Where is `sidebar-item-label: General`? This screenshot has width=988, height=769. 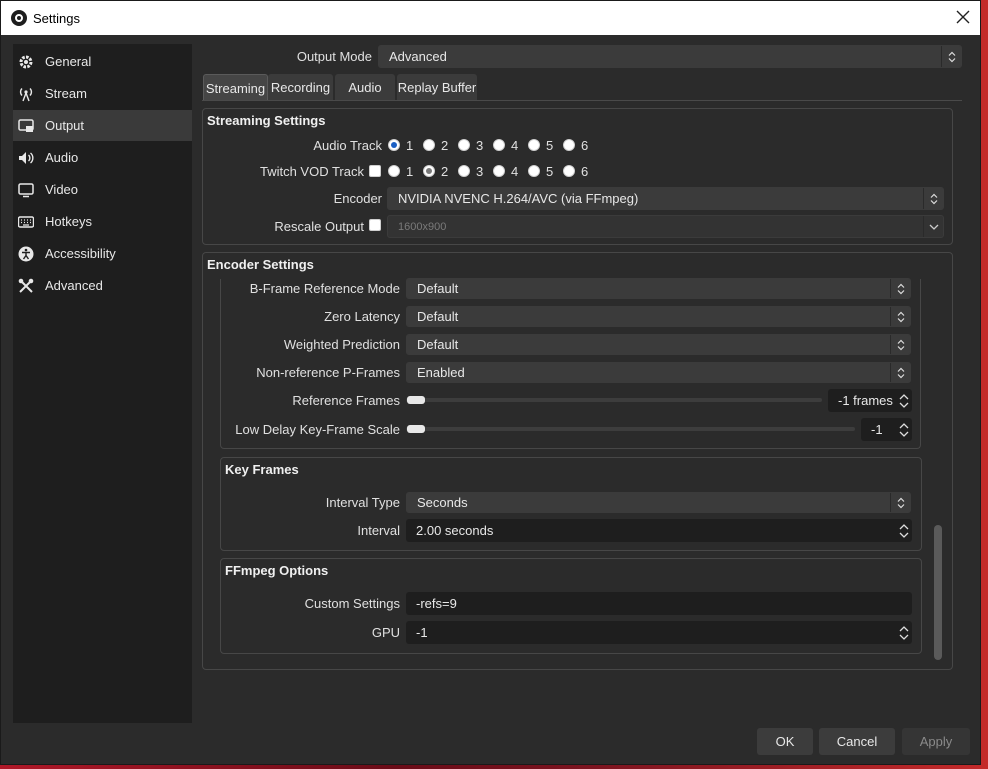 sidebar-item-label: General is located at coordinates (68, 61).